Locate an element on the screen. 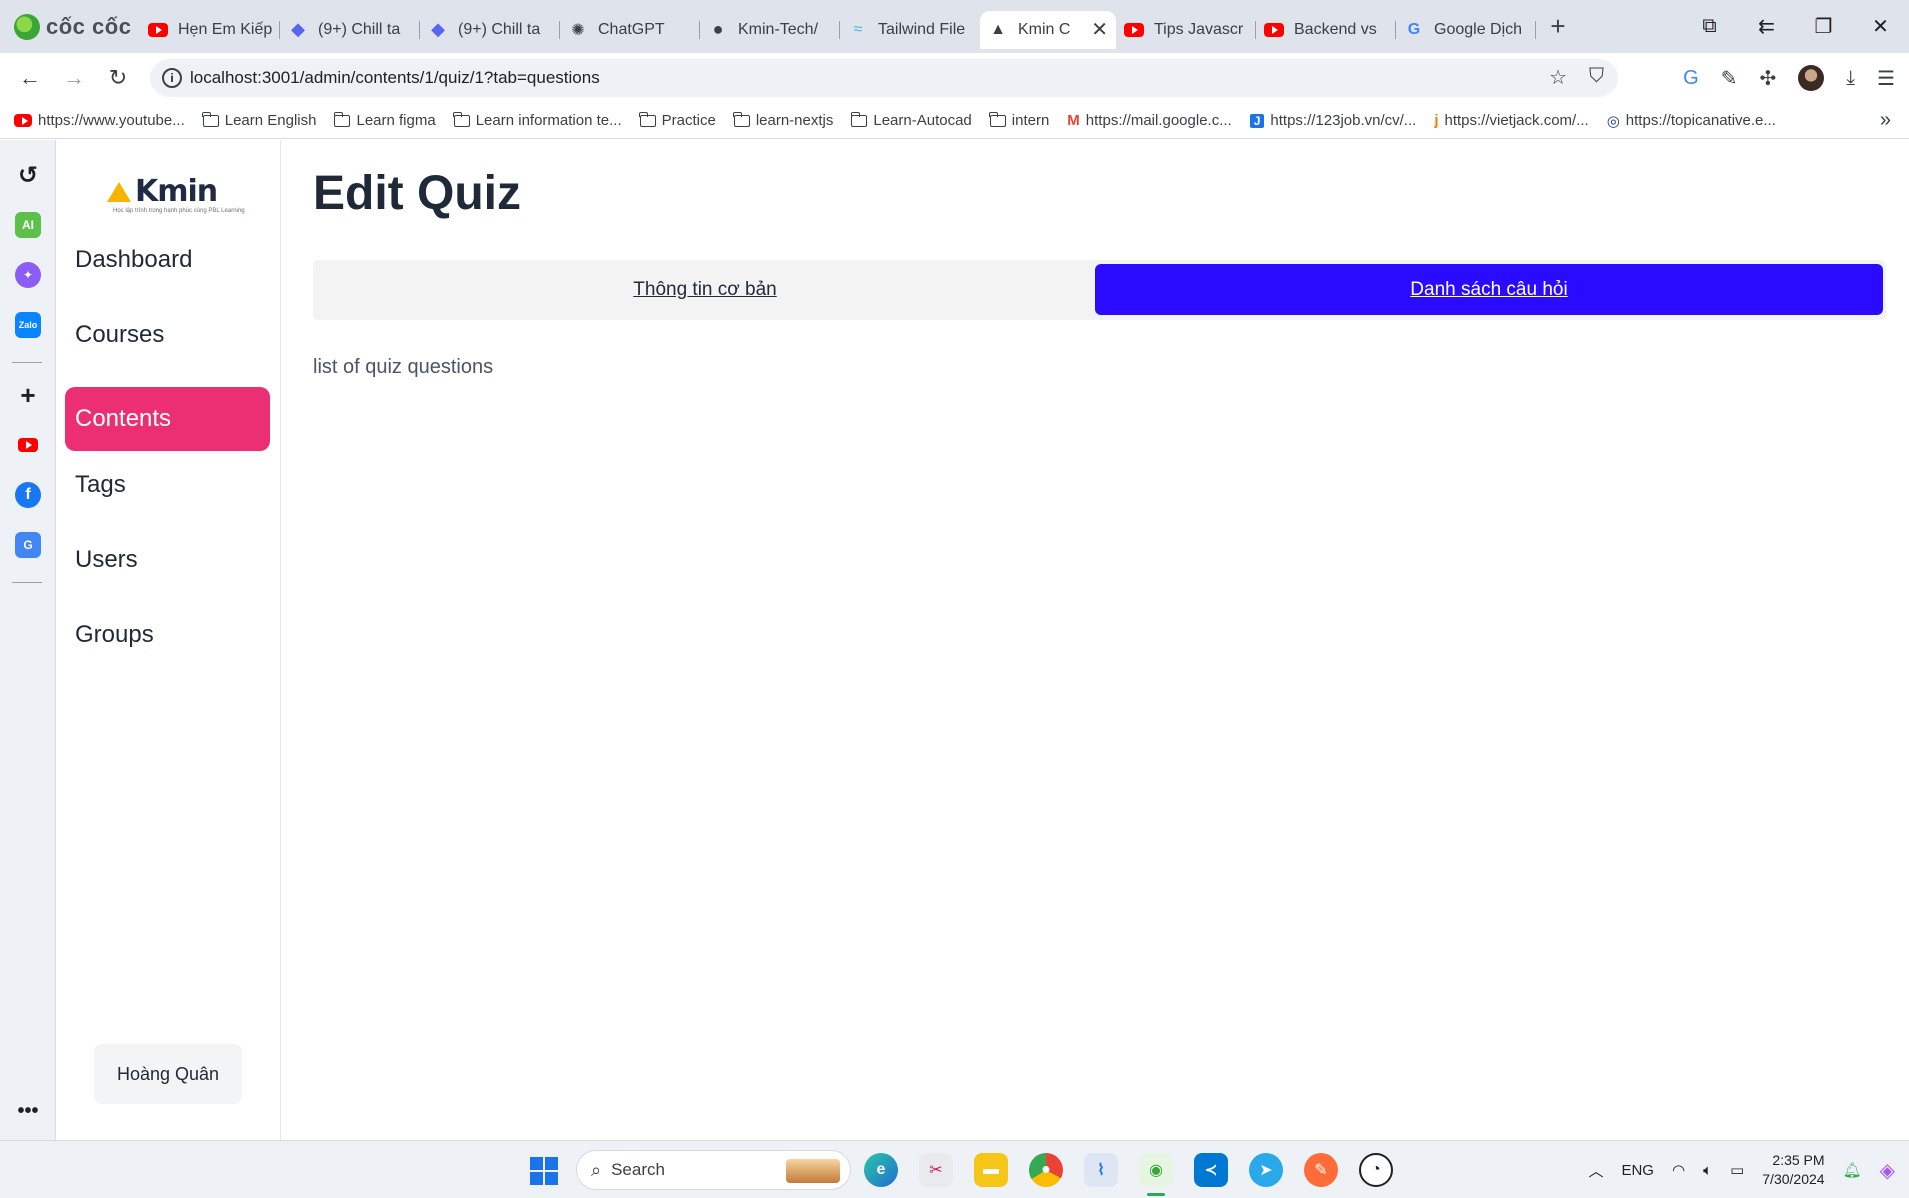 Image resolution: width=1909 pixels, height=1198 pixels. discord-icon: ◆ is located at coordinates (298, 29).